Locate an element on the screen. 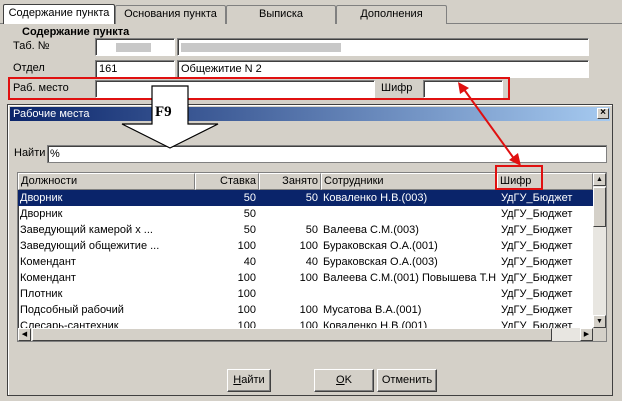 Image resolution: width=622 pixels, height=401 pixels. scroll-corner is located at coordinates (599, 334).